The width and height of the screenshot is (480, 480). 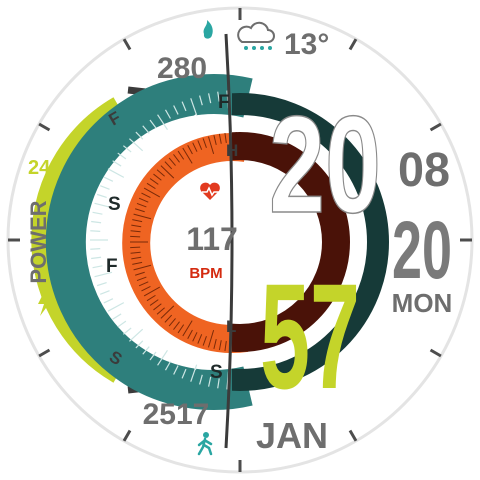 I want to click on time-hour: 20, so click(x=325, y=165).